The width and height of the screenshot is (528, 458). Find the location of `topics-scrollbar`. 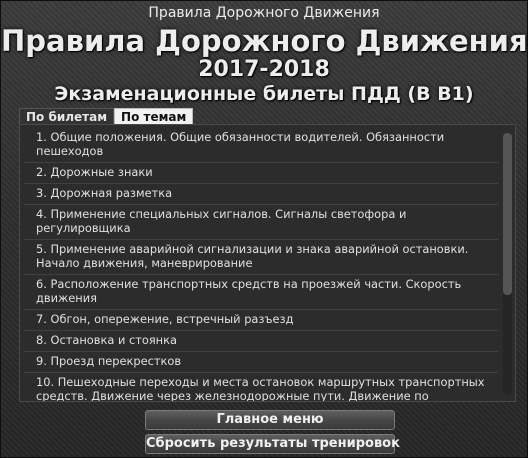

topics-scrollbar is located at coordinates (507, 264).